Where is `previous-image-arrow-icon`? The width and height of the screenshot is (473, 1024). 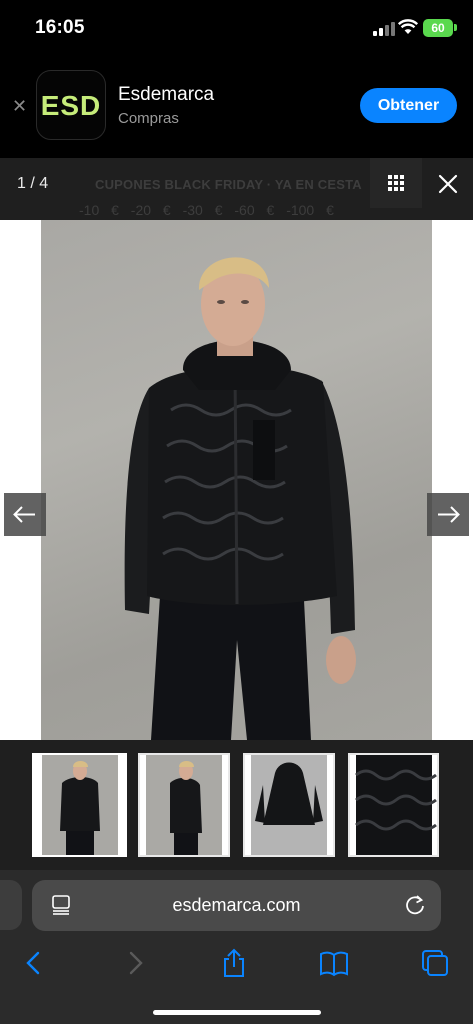
previous-image-arrow-icon is located at coordinates (25, 514).